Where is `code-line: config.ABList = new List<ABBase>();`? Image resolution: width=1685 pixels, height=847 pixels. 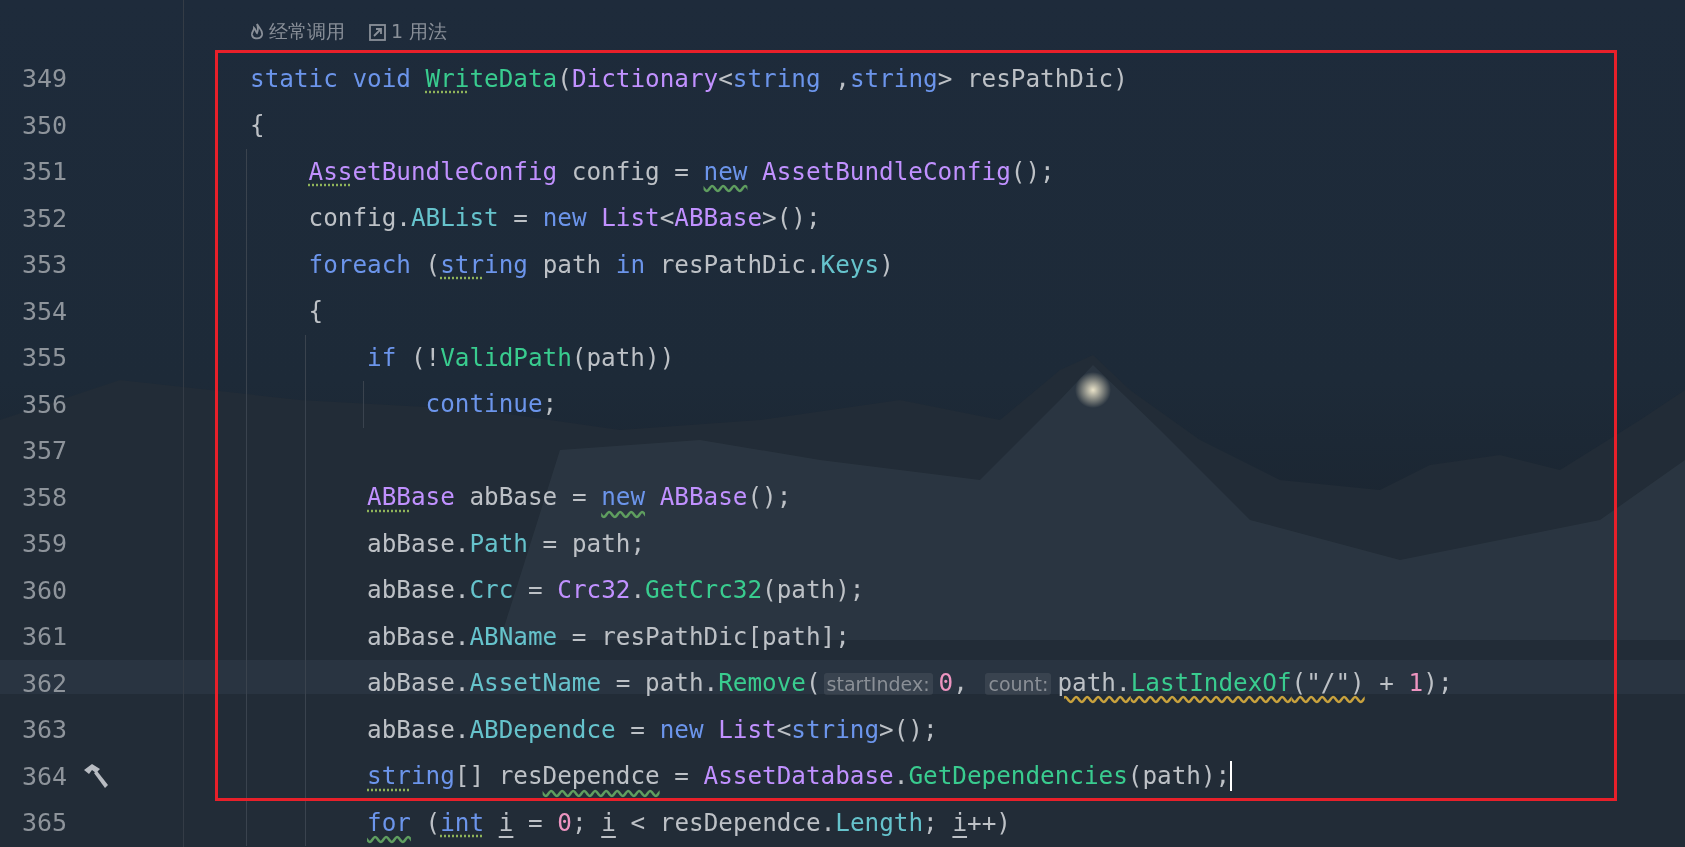 code-line: config.ABList = new List<ABBase>(); is located at coordinates (564, 218).